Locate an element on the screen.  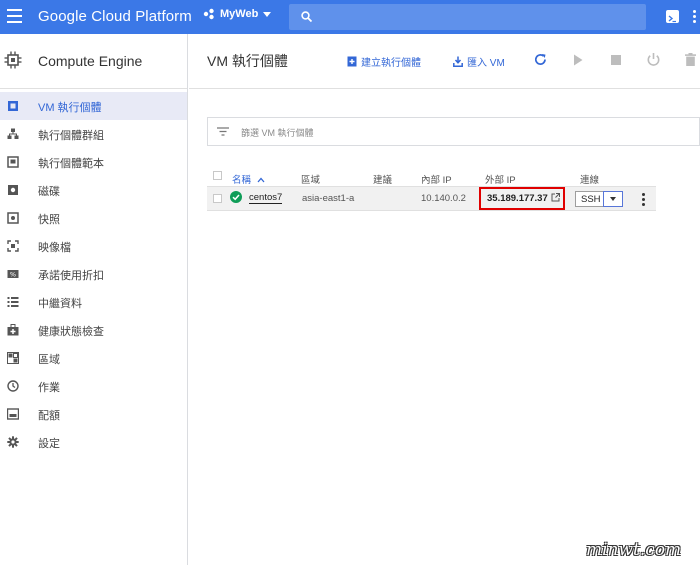
sidebar-item-health-checks: 健康狀態檢查 is located at coordinates (93, 330).